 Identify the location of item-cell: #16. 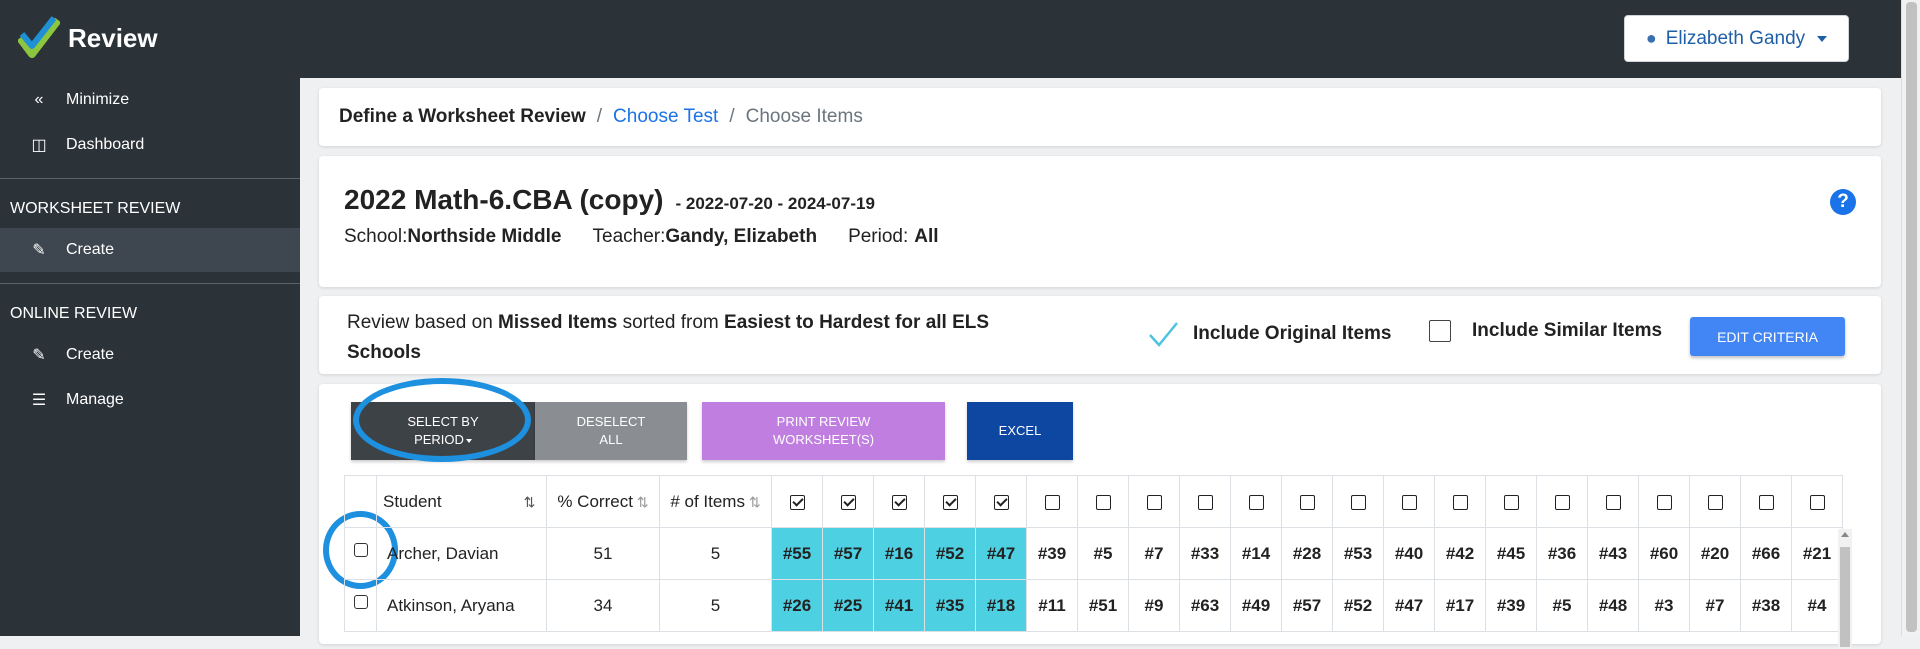
(899, 553).